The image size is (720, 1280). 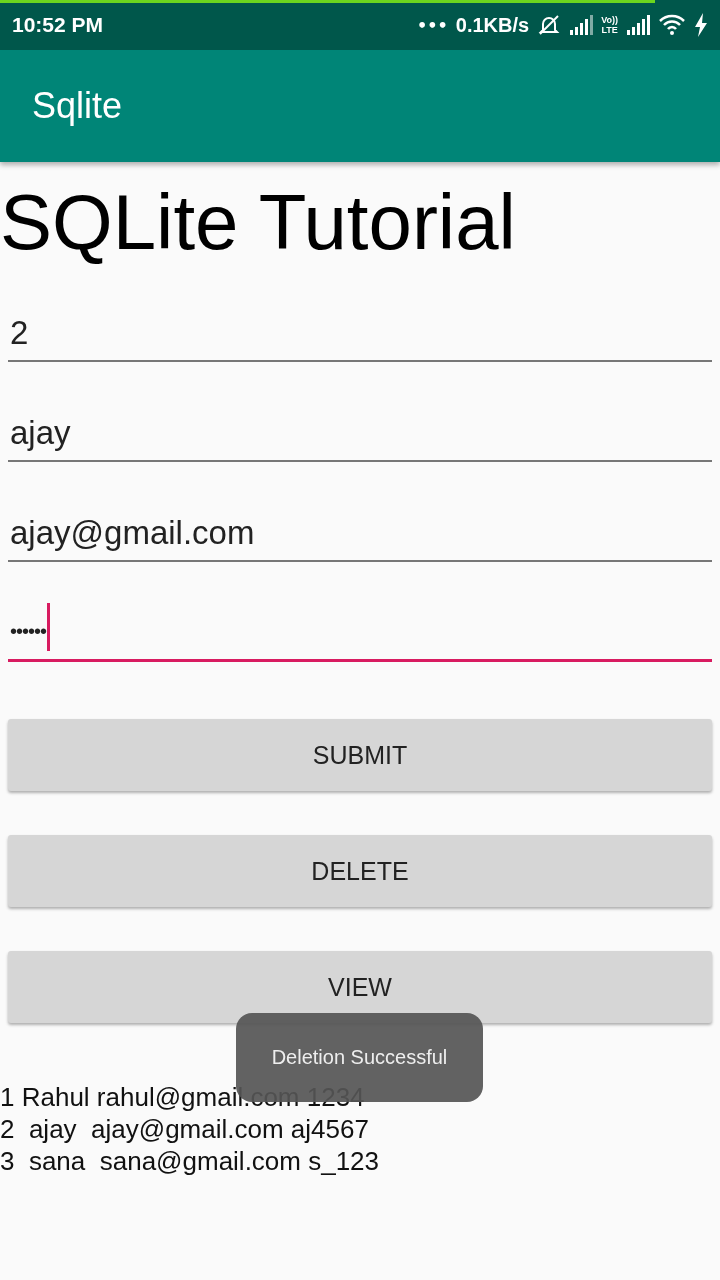 I want to click on volte-label: Vo)) LTE, so click(x=609, y=25).